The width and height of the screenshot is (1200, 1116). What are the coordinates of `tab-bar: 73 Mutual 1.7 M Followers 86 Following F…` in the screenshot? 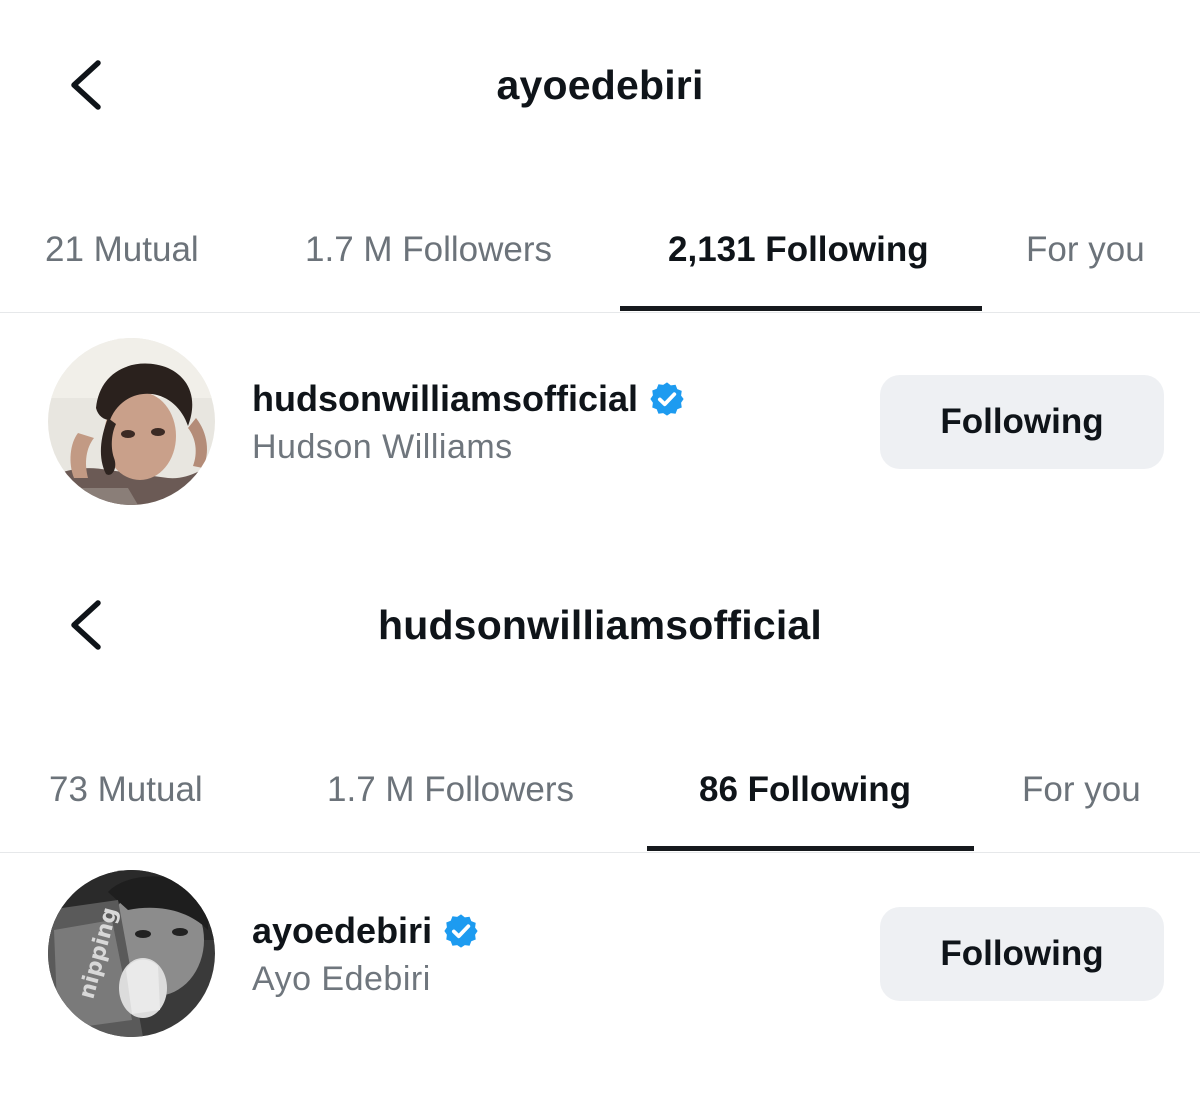 It's located at (600, 790).